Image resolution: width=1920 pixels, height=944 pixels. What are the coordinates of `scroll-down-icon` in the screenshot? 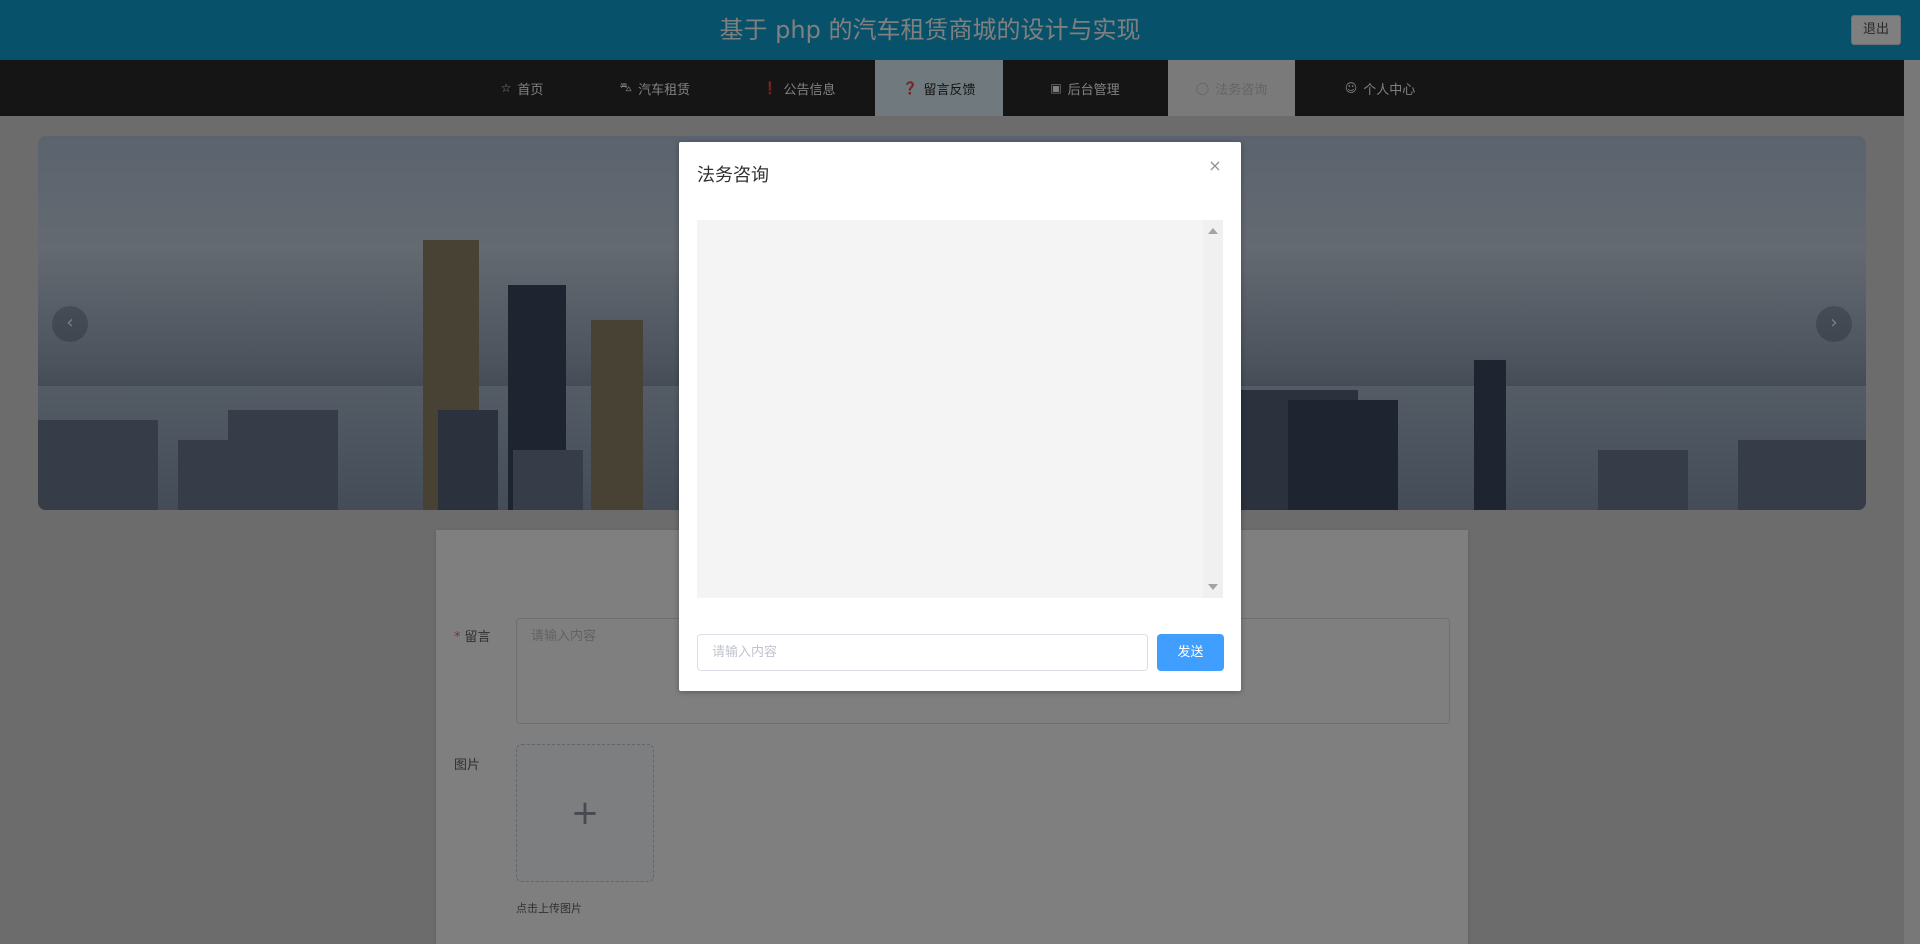 It's located at (1213, 587).